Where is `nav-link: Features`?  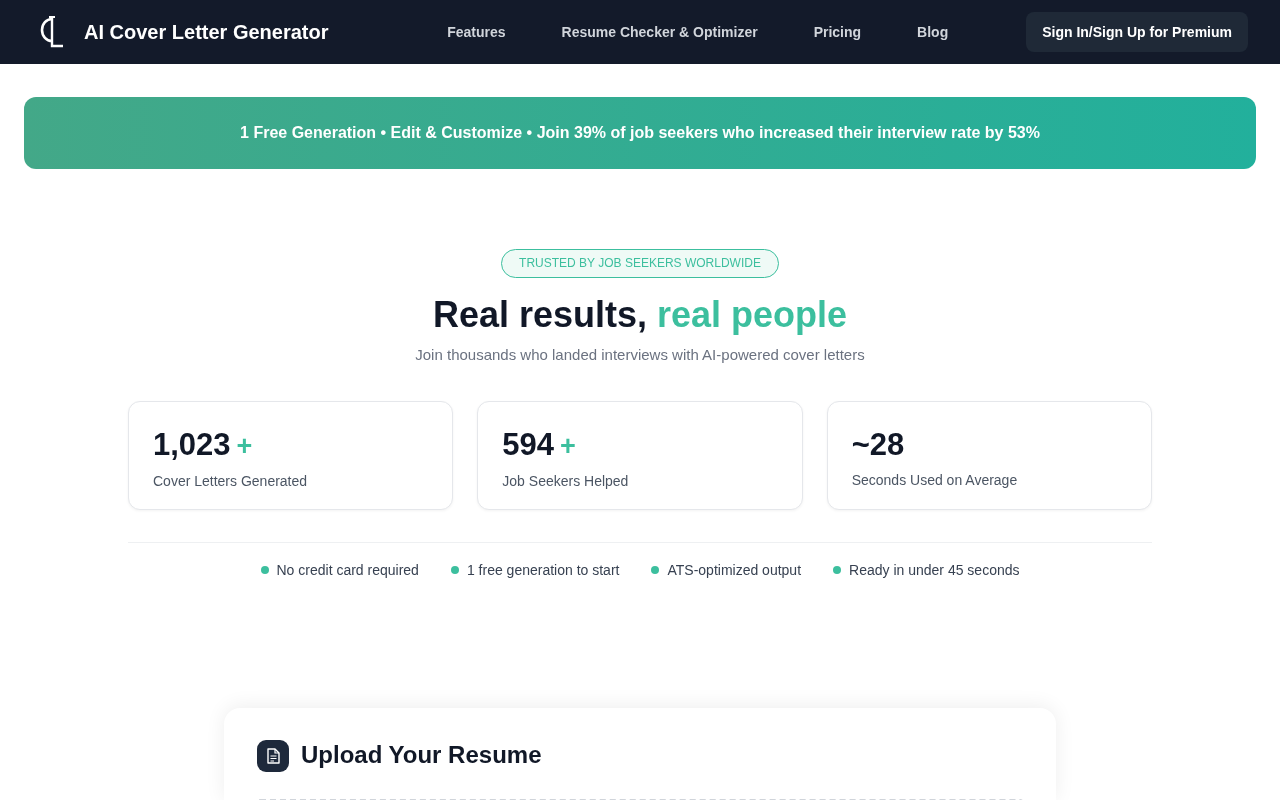 nav-link: Features is located at coordinates (476, 32).